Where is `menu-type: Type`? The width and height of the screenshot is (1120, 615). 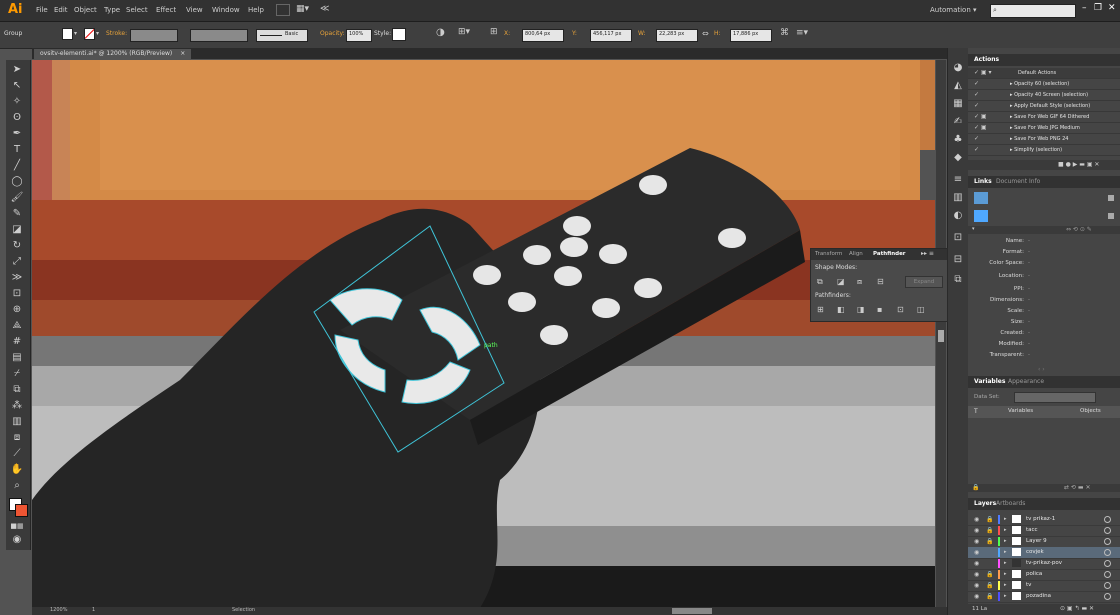 menu-type: Type is located at coordinates (112, 10).